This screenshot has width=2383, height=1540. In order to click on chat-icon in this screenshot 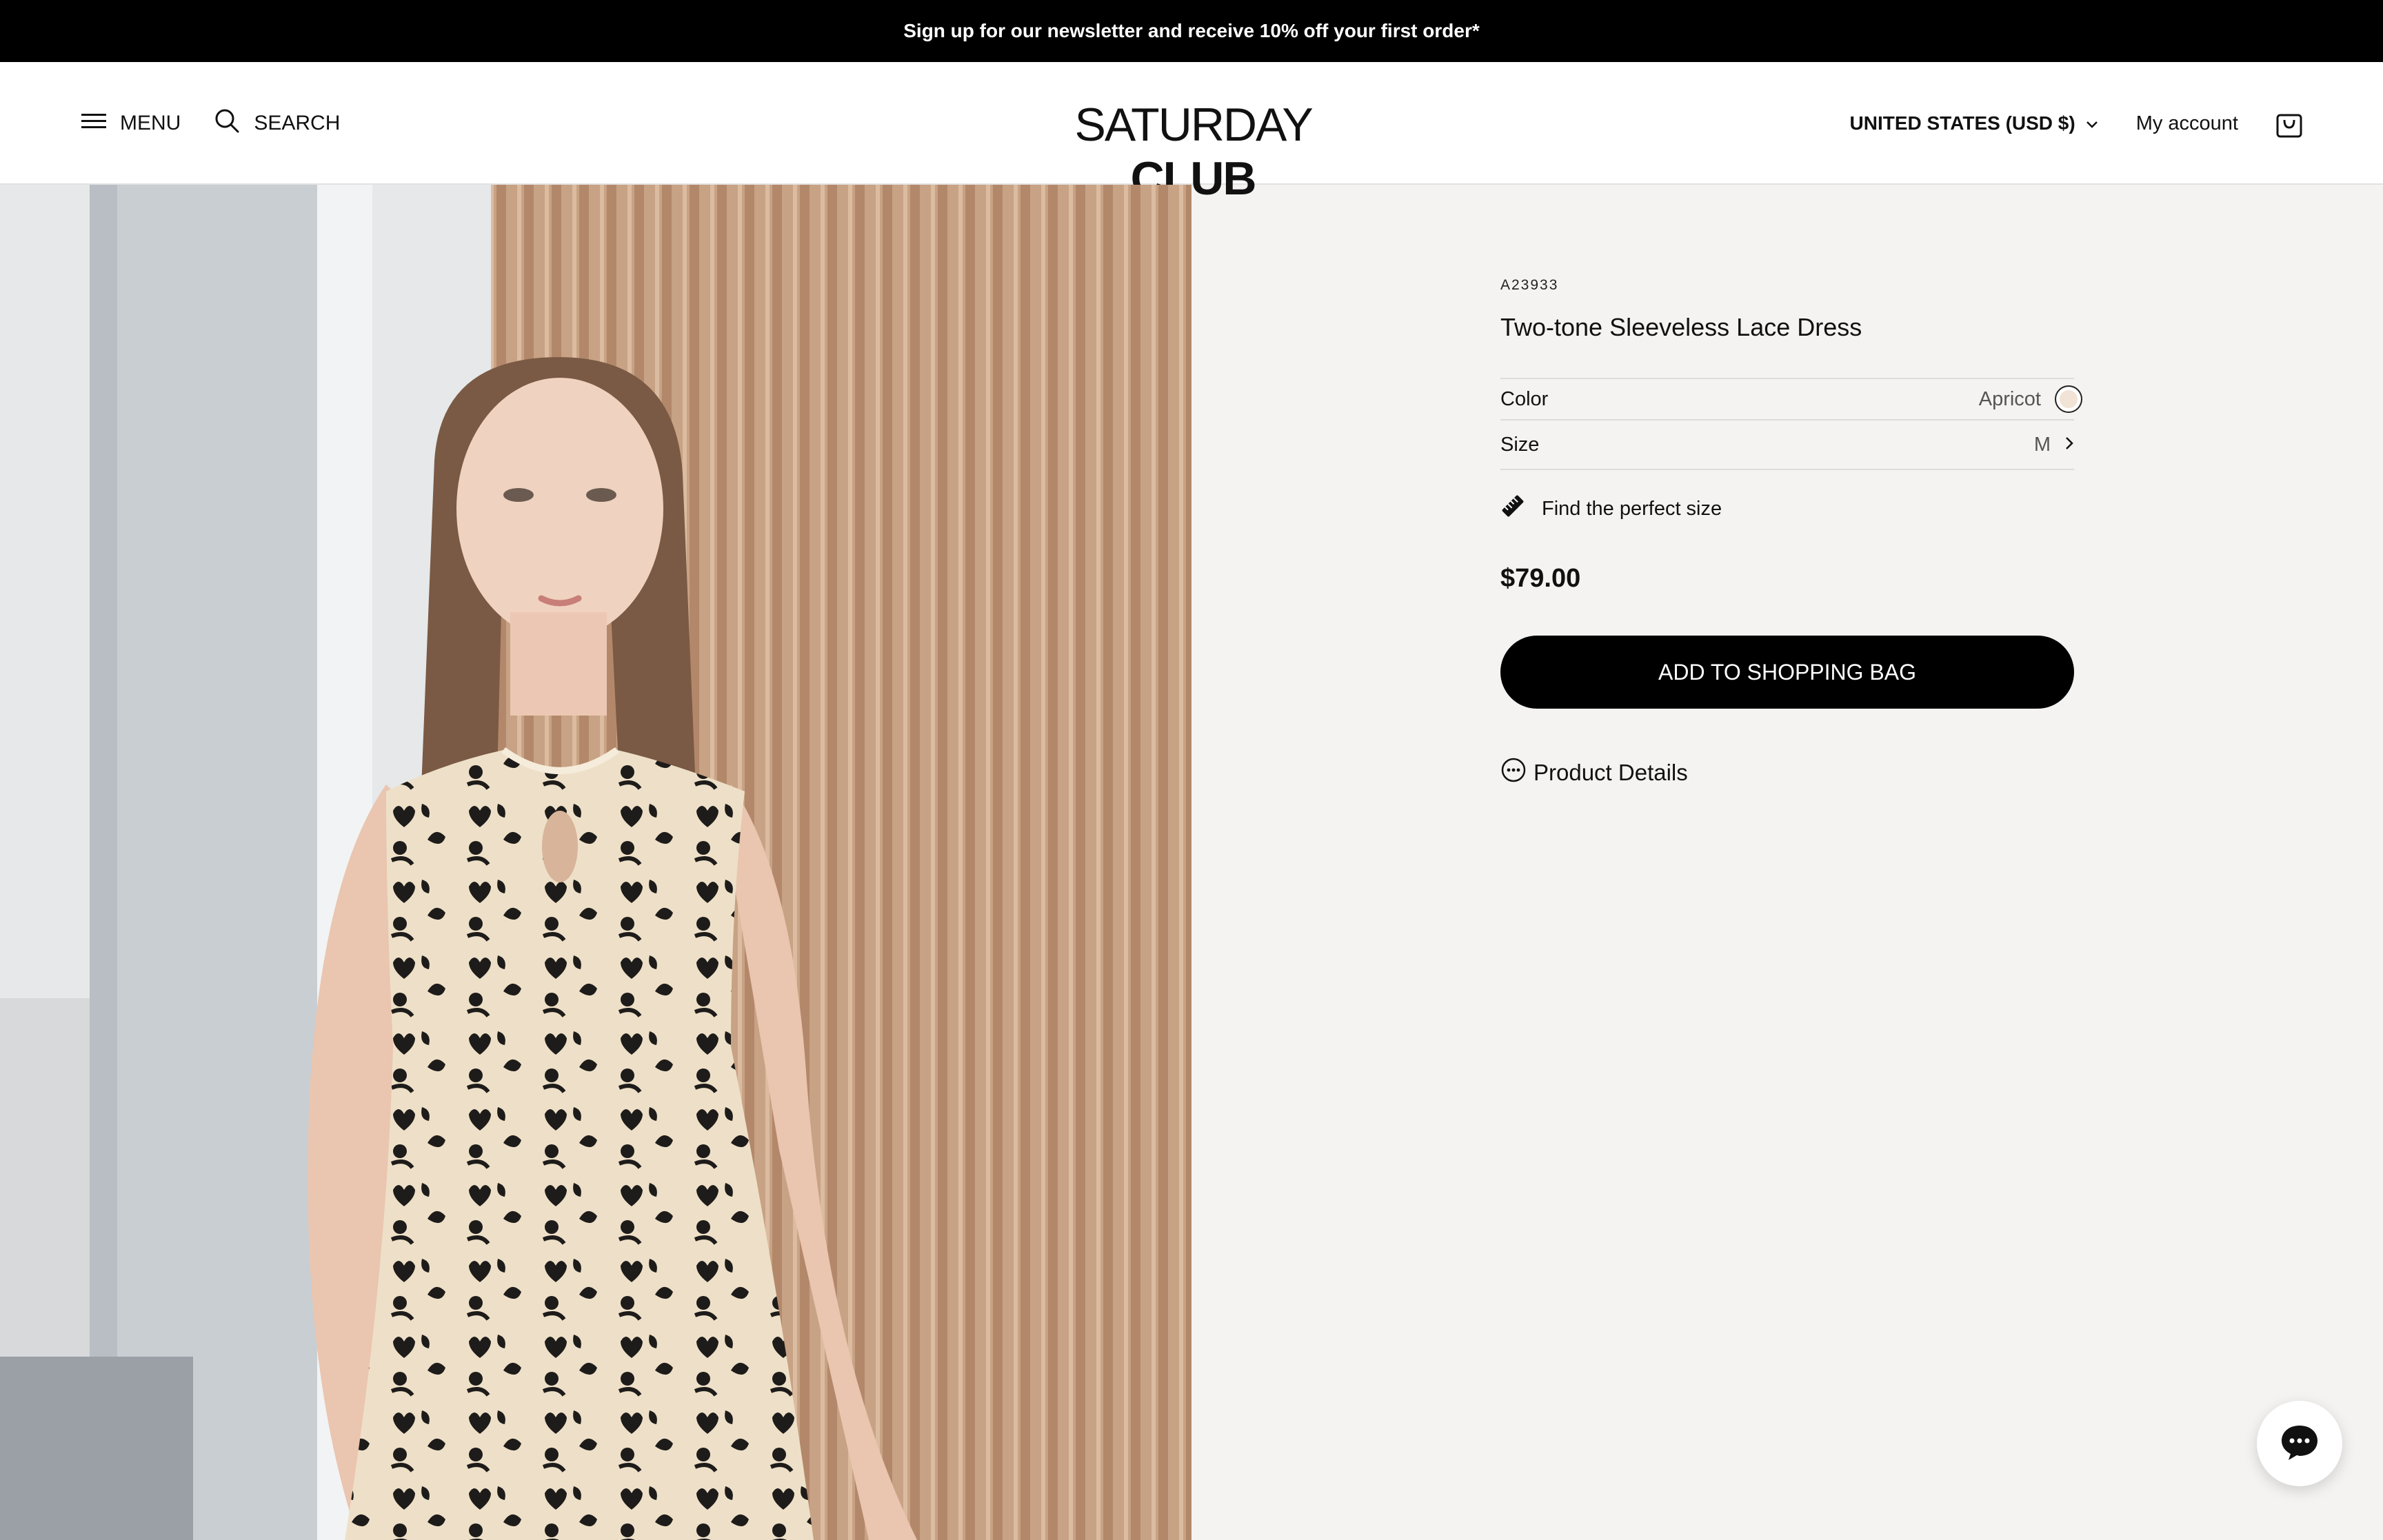, I will do `click(2299, 1444)`.